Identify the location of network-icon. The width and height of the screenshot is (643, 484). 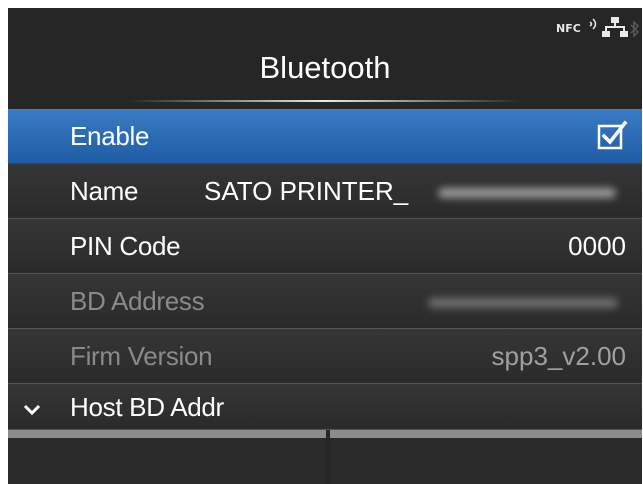
(615, 27).